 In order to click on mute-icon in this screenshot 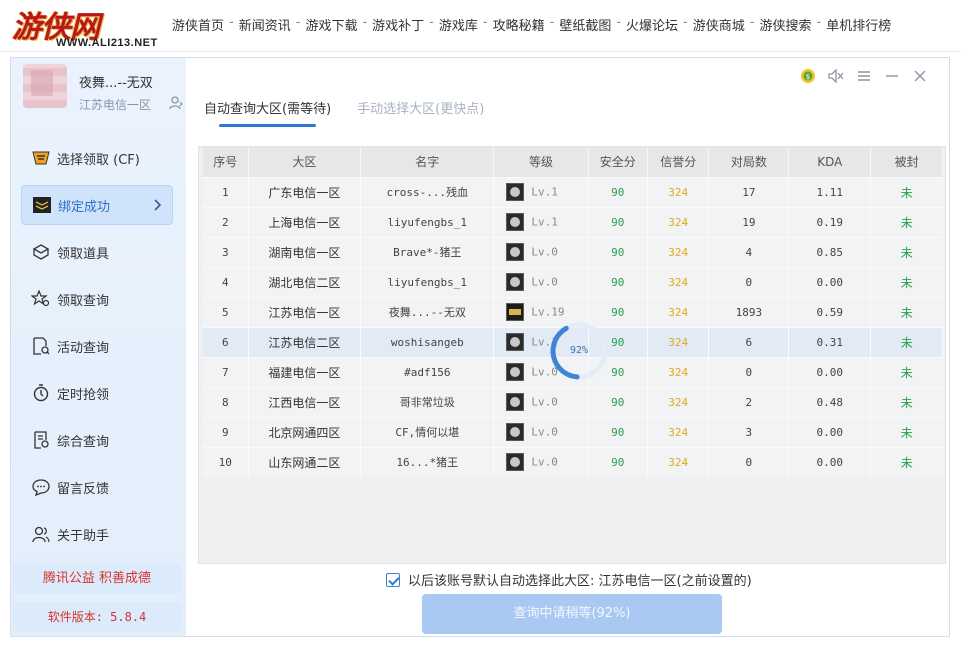, I will do `click(836, 76)`.